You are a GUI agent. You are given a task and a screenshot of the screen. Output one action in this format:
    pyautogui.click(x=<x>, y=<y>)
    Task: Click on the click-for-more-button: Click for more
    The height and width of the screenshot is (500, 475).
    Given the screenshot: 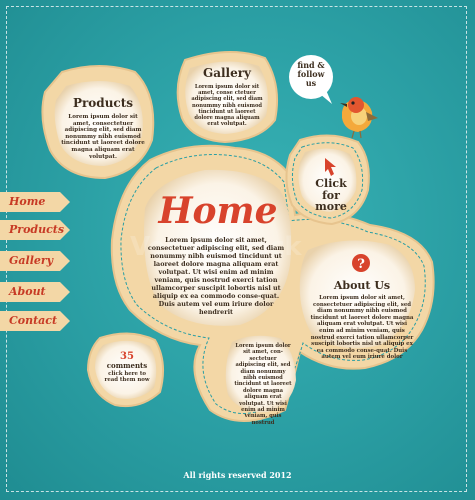 What is the action you would take?
    pyautogui.click(x=331, y=195)
    